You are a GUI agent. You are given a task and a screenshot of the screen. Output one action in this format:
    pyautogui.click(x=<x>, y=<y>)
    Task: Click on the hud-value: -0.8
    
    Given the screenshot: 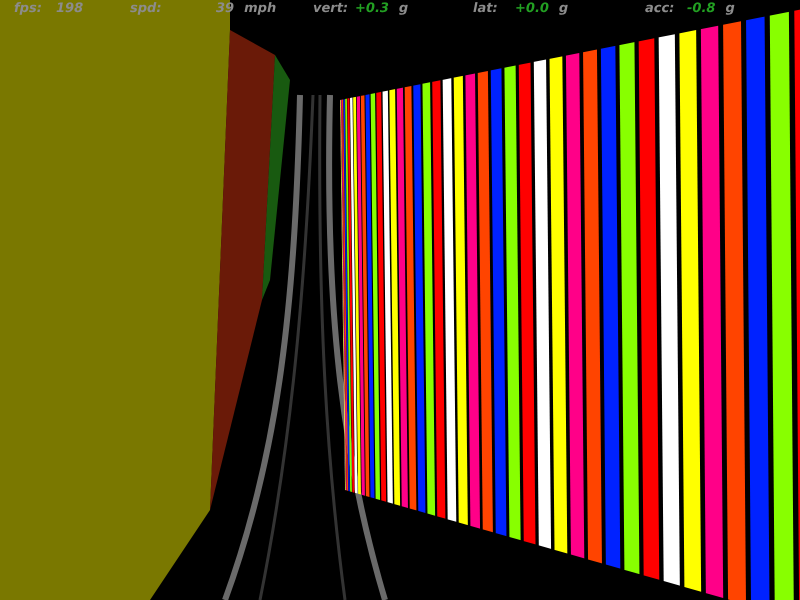 What is the action you would take?
    pyautogui.click(x=701, y=9)
    